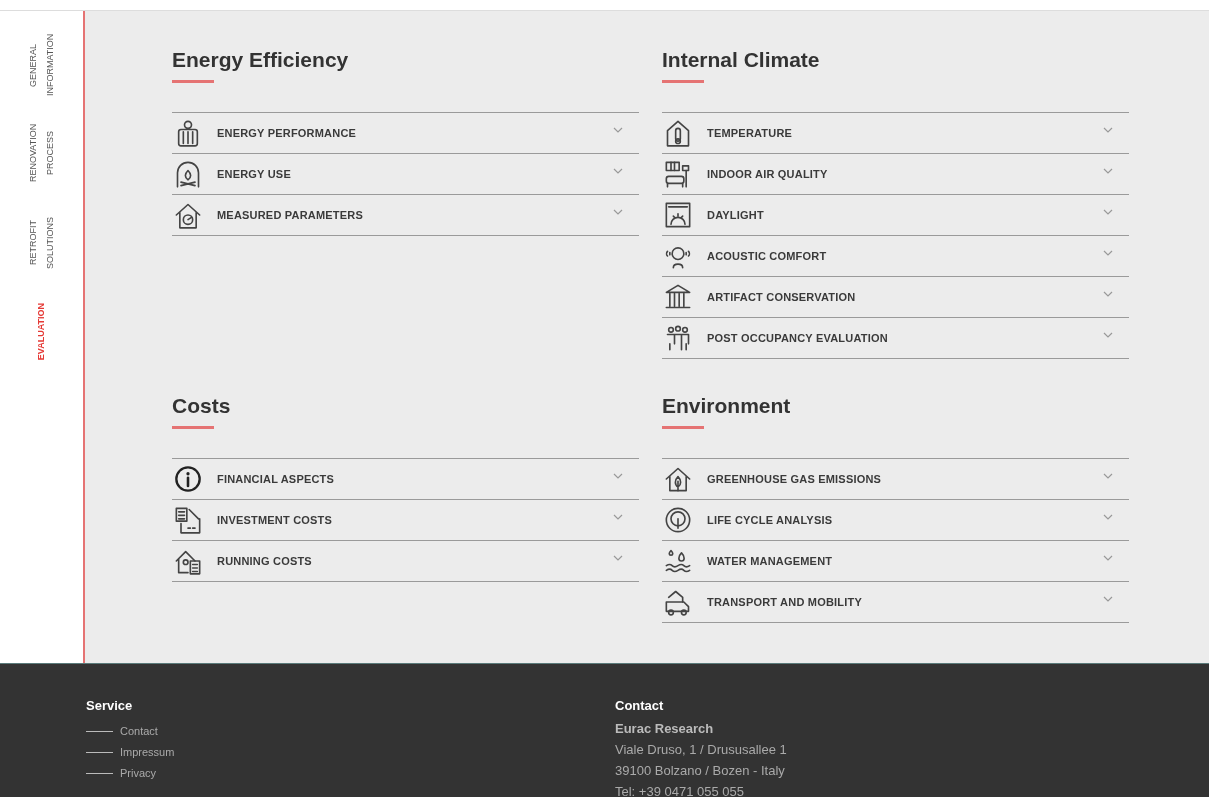 Image resolution: width=1209 pixels, height=797 pixels. I want to click on footer-heading: Service, so click(109, 706).